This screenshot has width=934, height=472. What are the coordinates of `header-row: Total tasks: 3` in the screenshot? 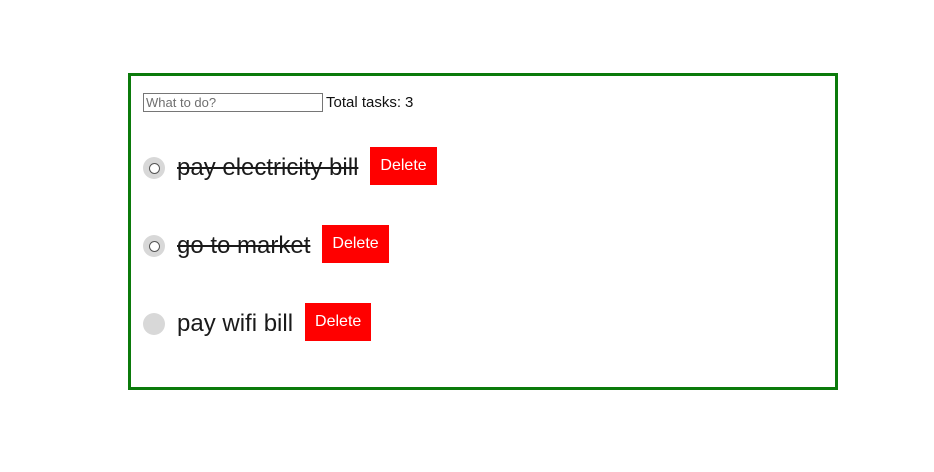 It's located at (278, 102).